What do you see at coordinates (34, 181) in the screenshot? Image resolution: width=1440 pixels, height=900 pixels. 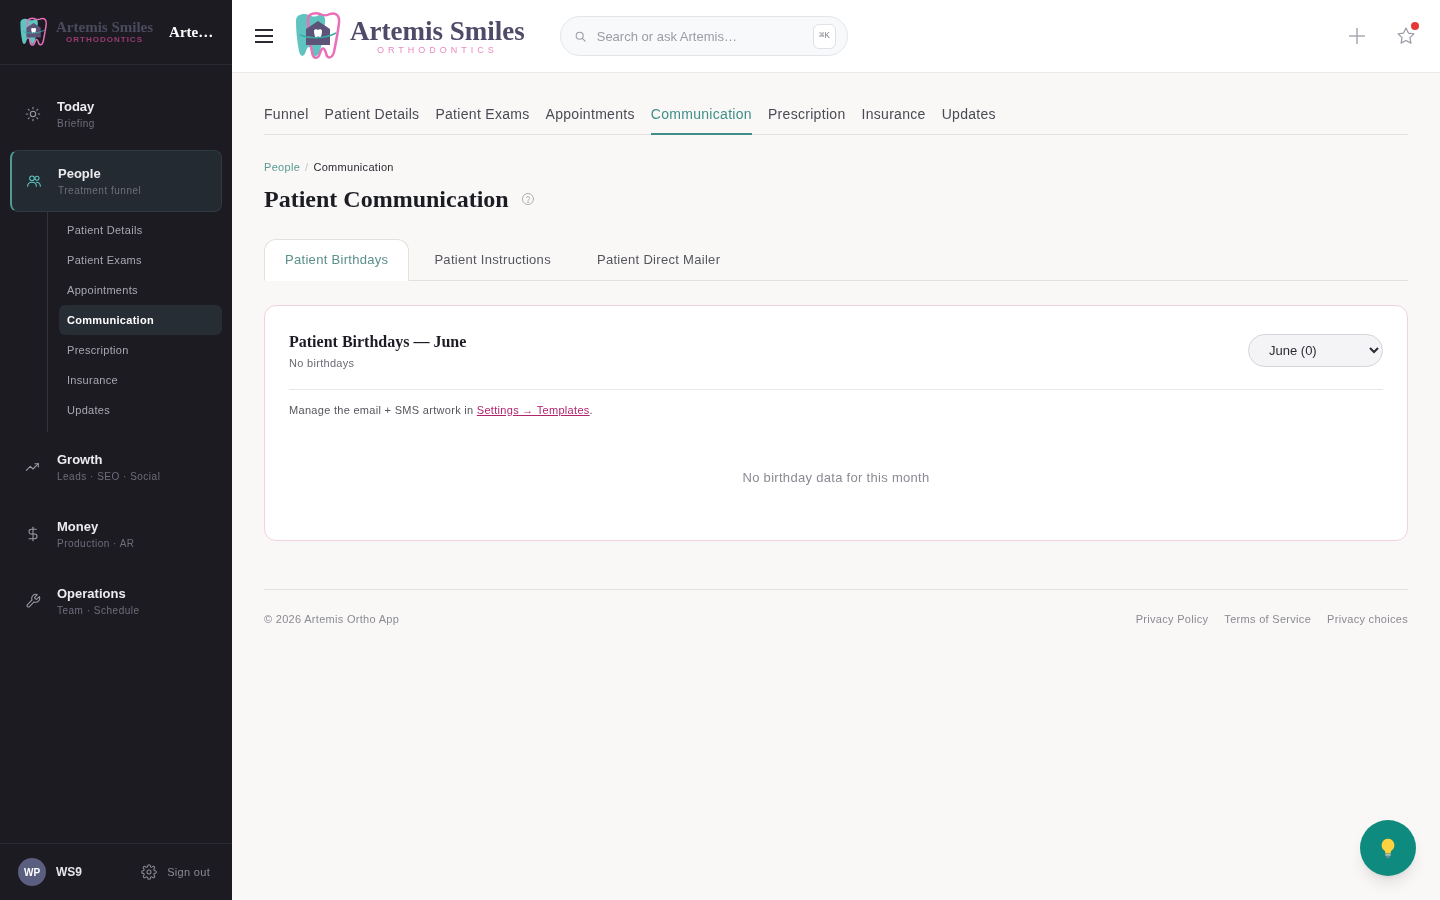 I see `people-icon` at bounding box center [34, 181].